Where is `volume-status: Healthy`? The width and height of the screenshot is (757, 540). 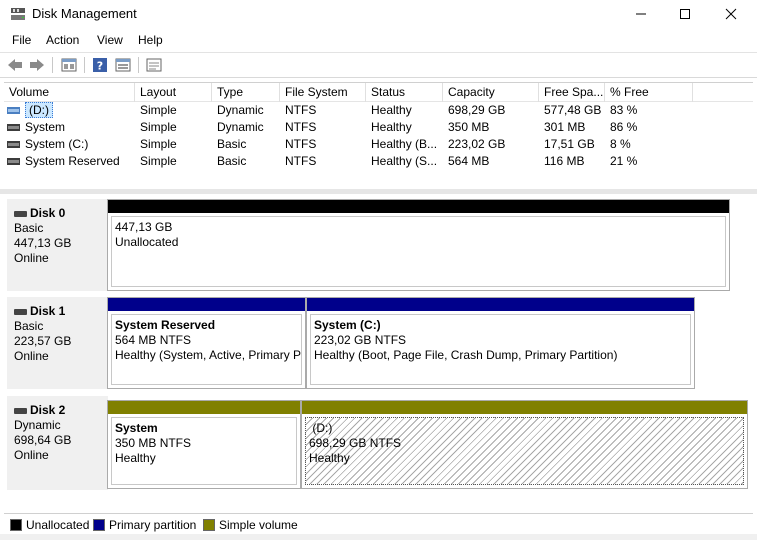
volume-status: Healthy is located at coordinates (391, 127).